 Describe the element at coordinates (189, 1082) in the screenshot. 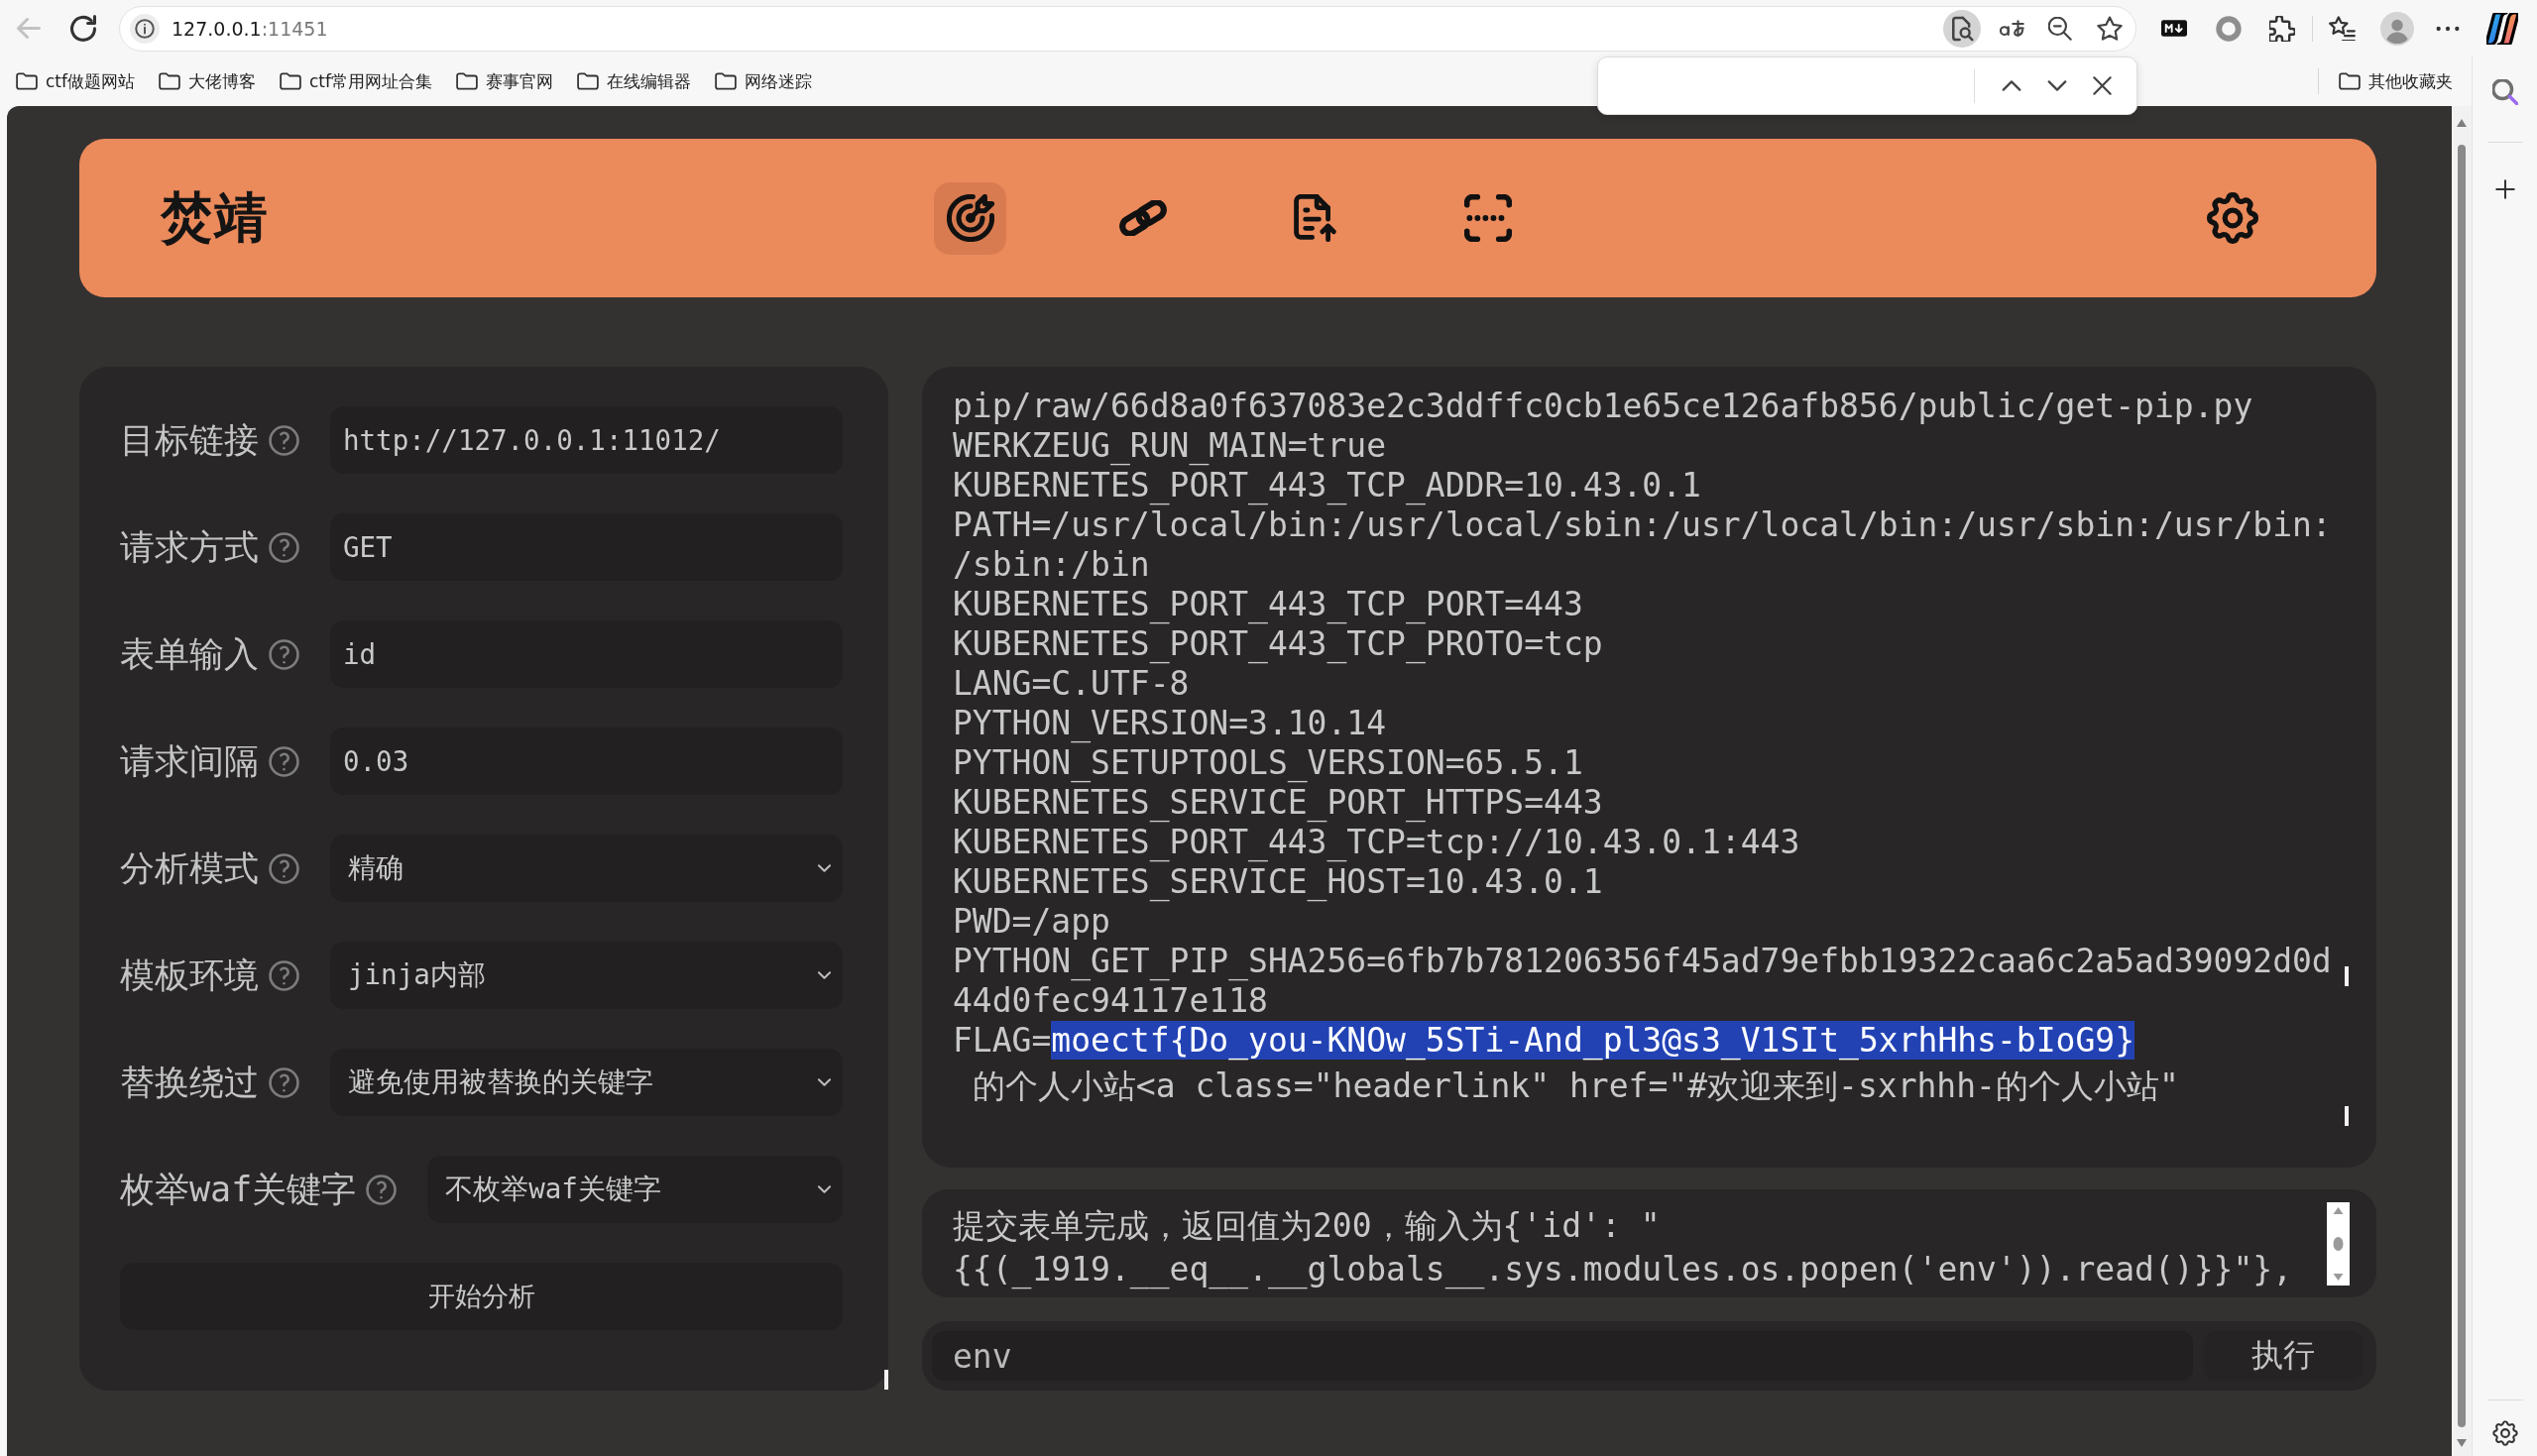

I see `field-label: 替换绕过` at that location.